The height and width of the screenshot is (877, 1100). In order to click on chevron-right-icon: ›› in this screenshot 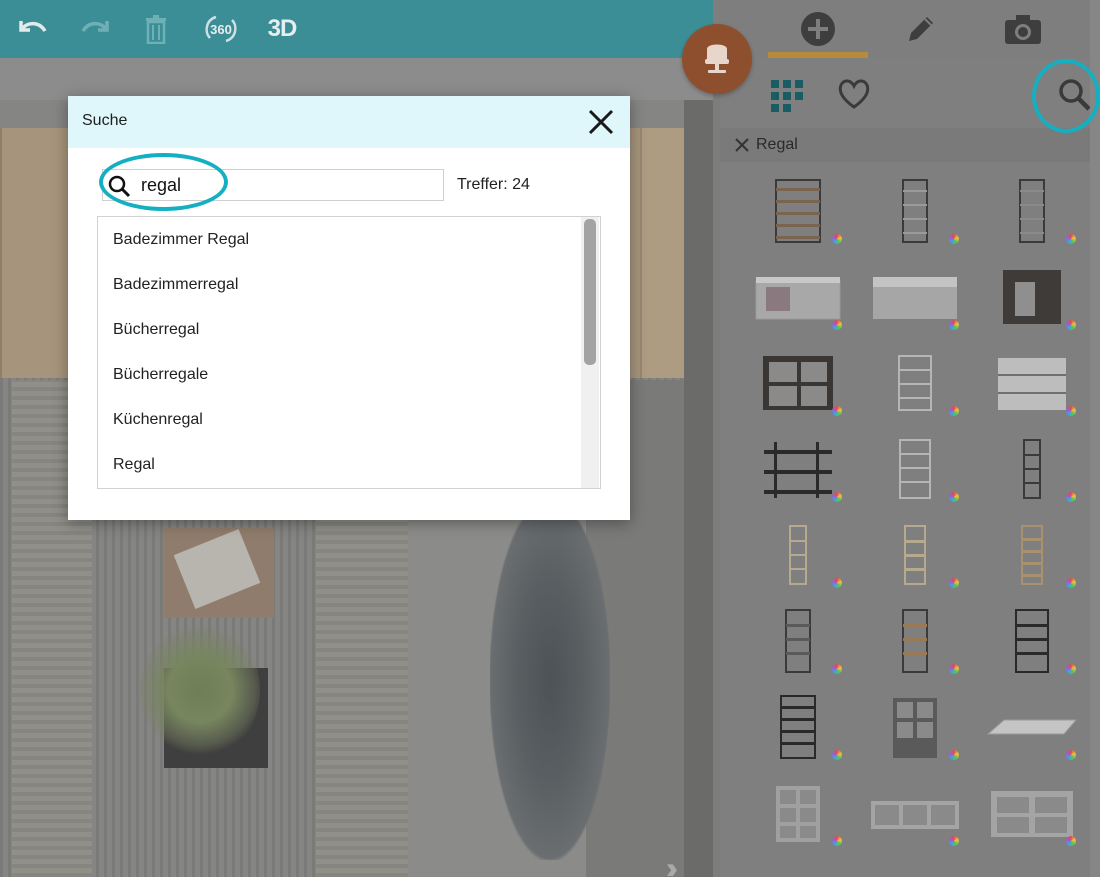, I will do `click(672, 864)`.